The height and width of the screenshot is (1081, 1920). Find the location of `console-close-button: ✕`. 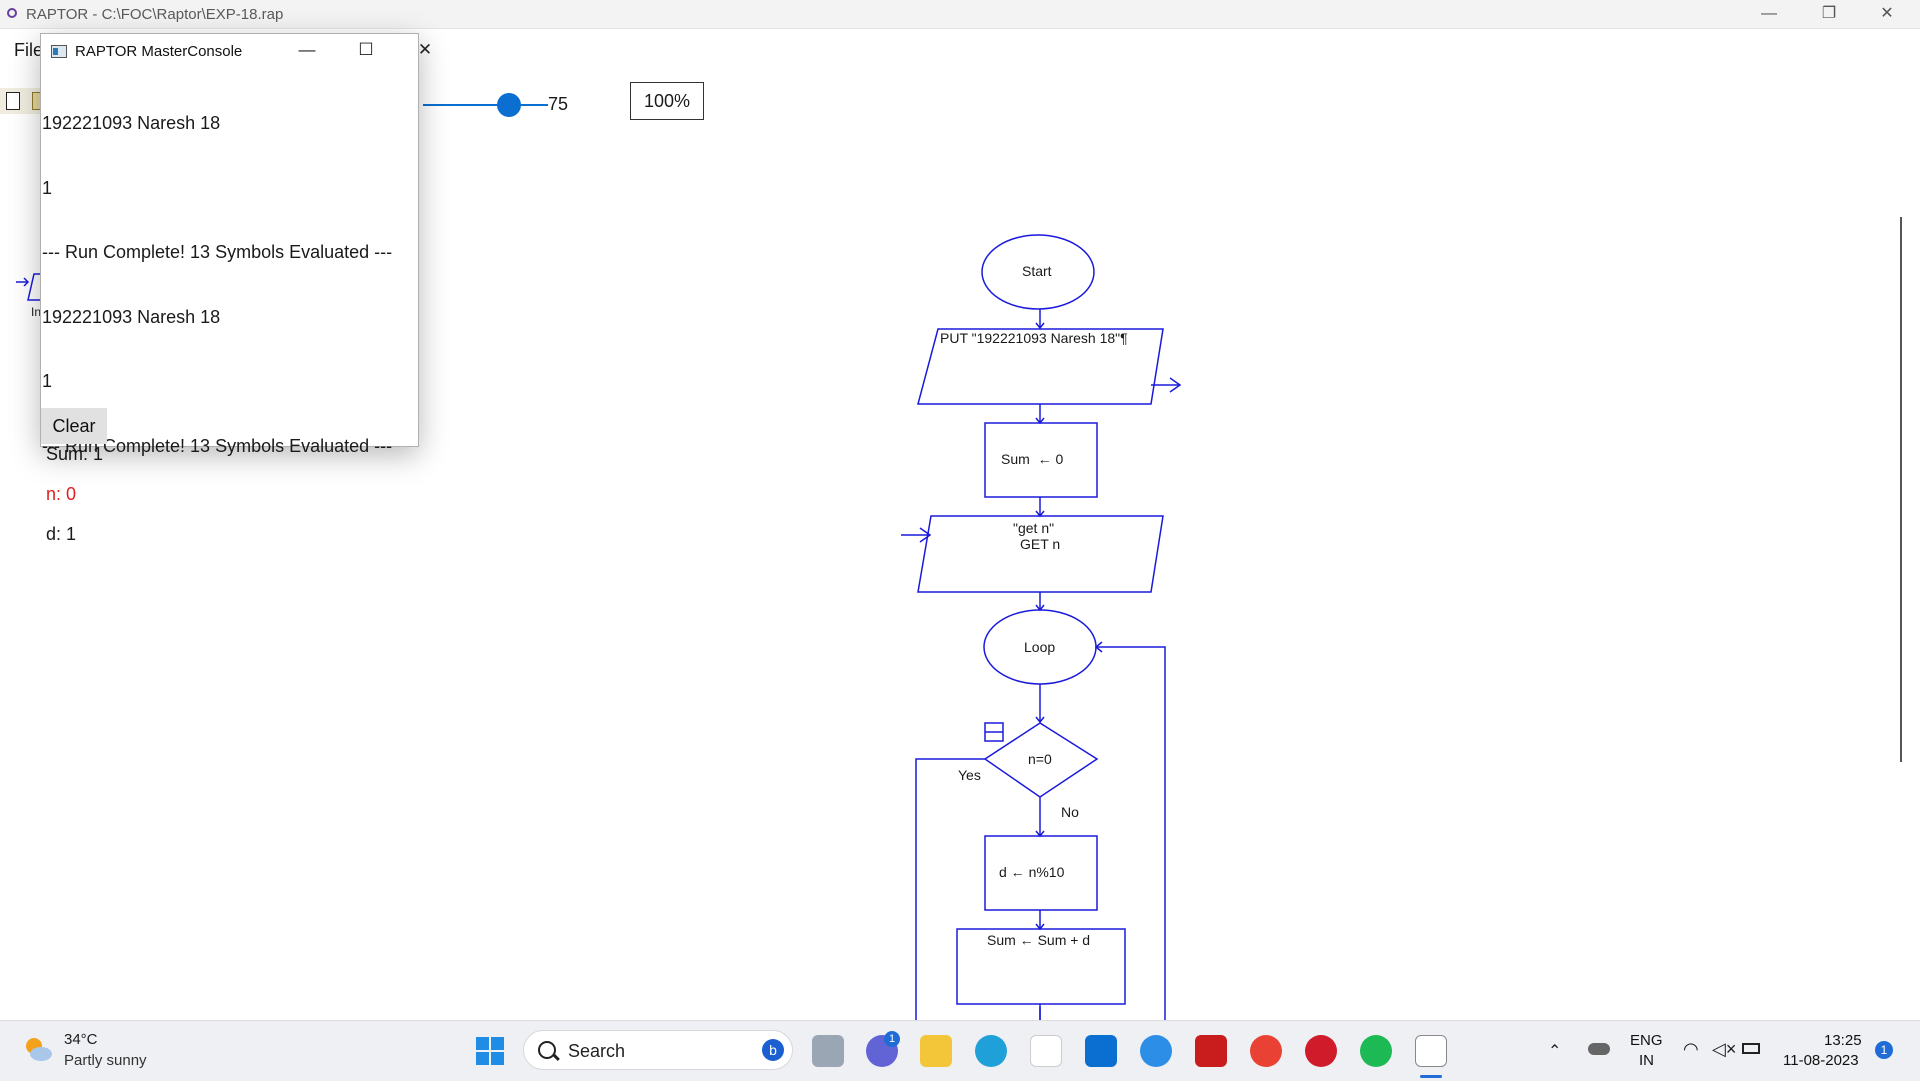

console-close-button: ✕ is located at coordinates (425, 51).